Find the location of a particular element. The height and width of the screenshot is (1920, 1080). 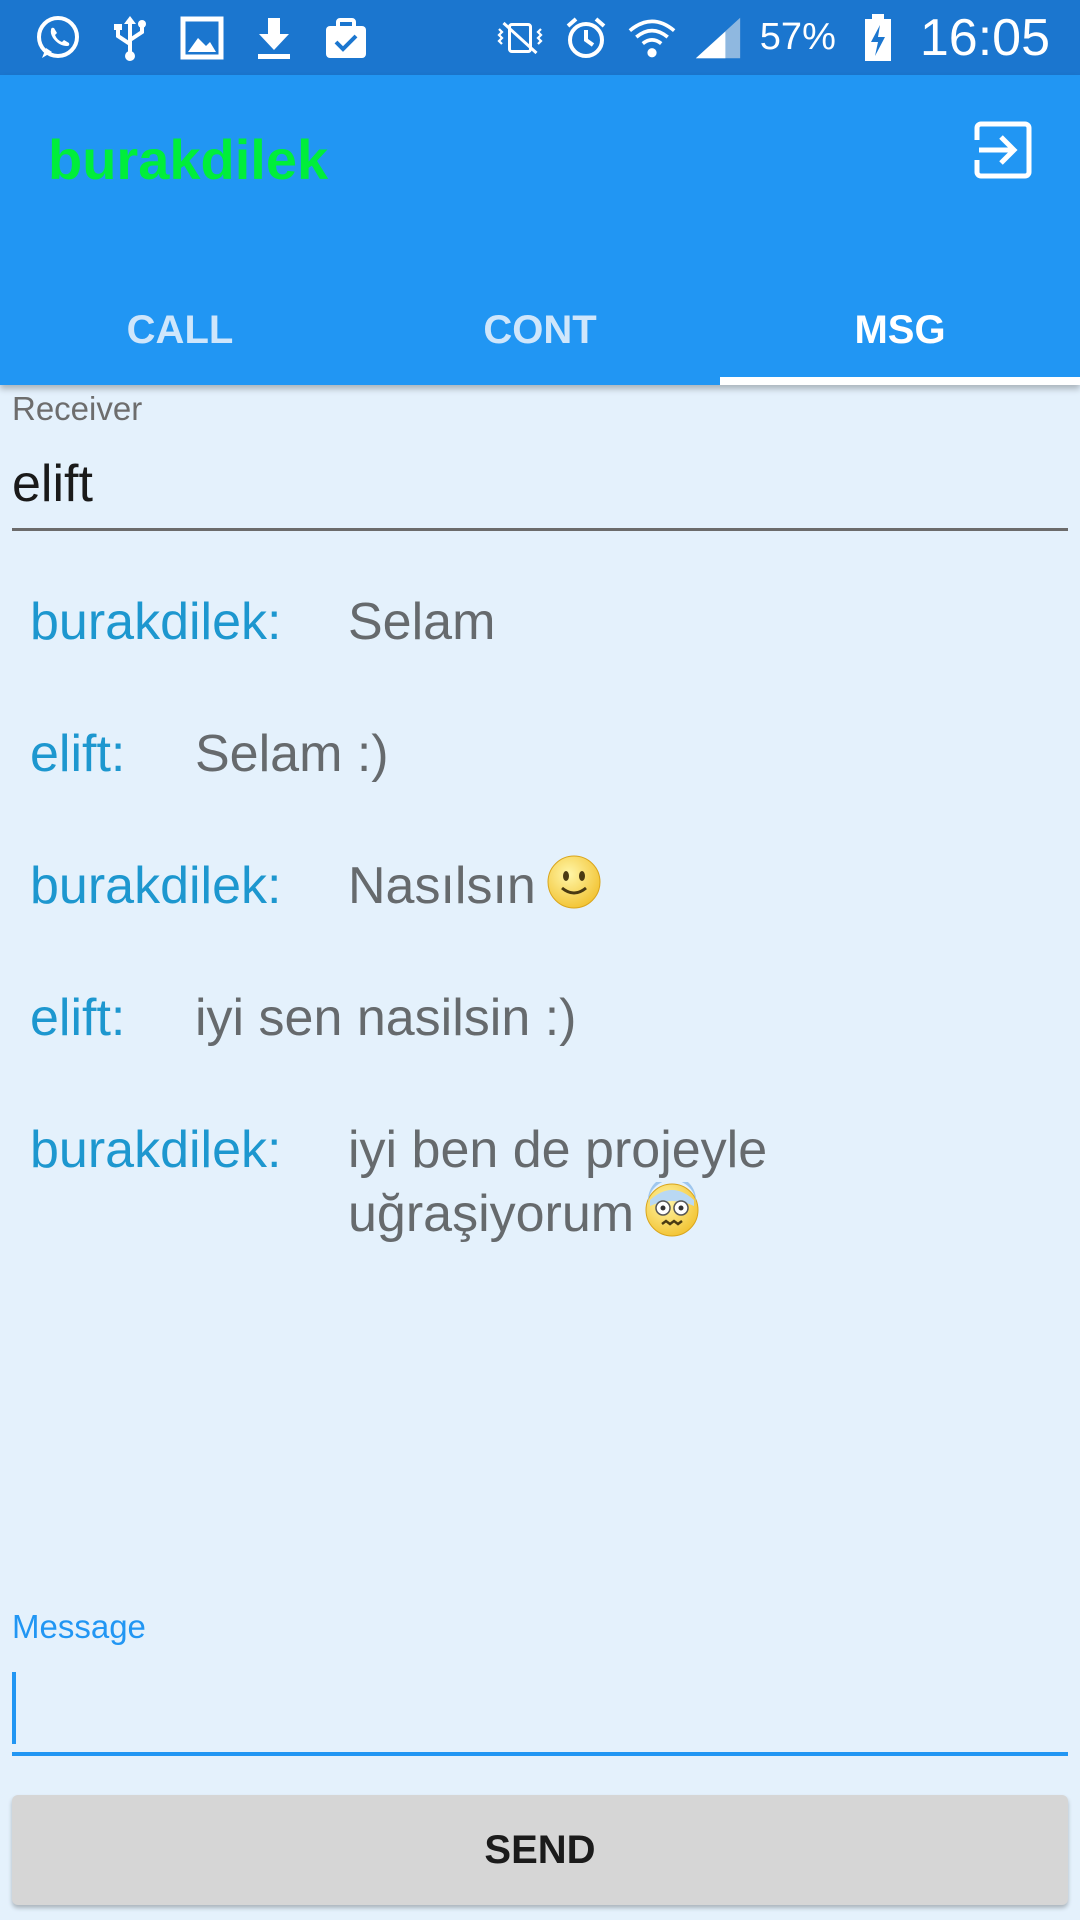

message-row: elift: iyi sen nasilsin :) is located at coordinates (545, 1052).